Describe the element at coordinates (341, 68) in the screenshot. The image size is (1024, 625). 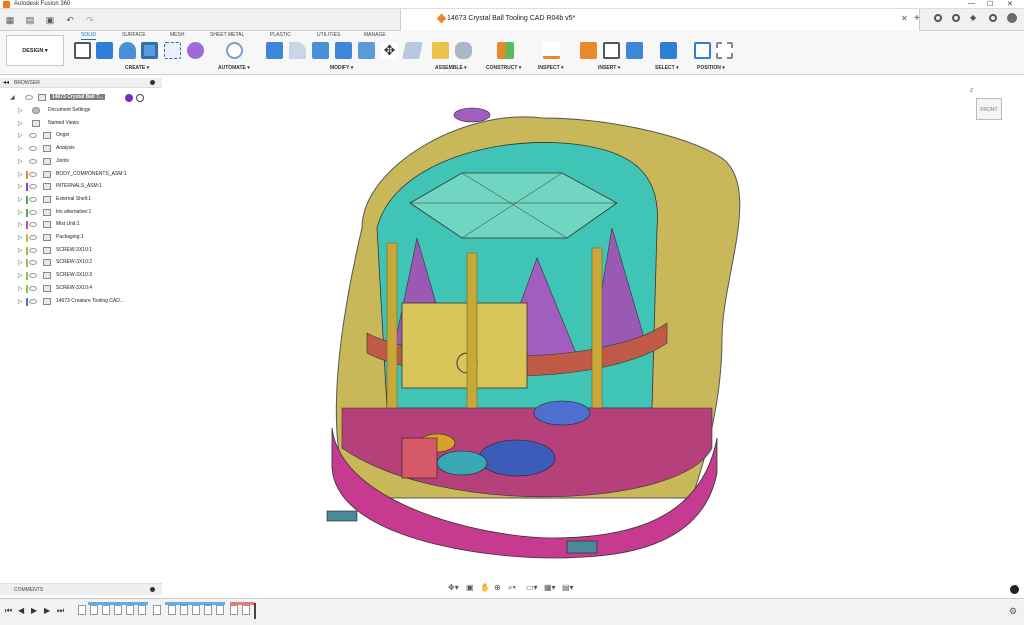
I see `group-modify: MODIFY ▾` at that location.